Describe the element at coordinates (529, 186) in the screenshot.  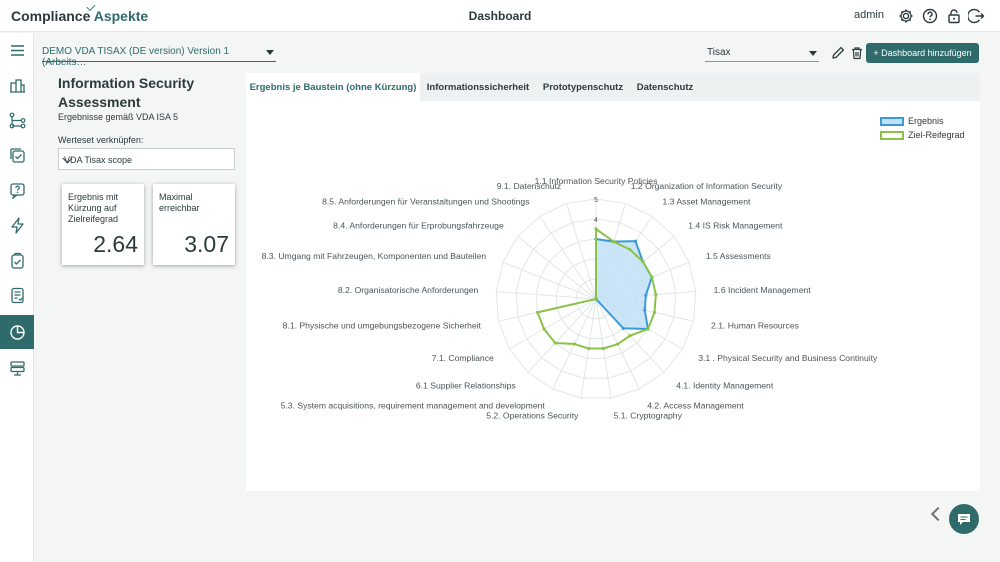
I see `radar-axis-label: 9.1. Datenschutz` at that location.